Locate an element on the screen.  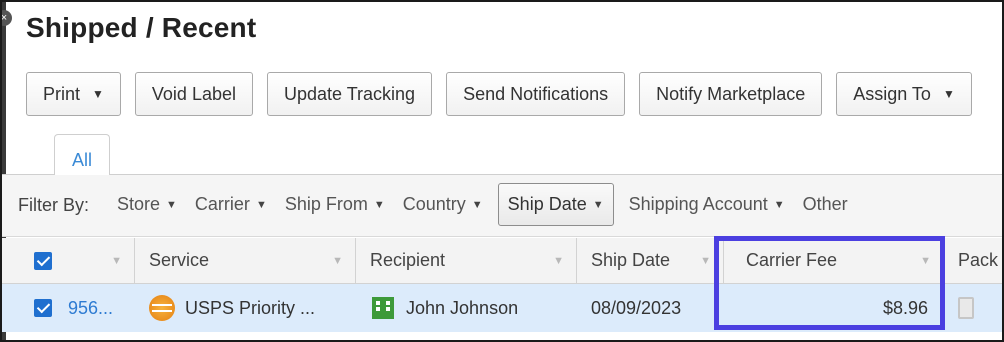
print-button: Print ▼ is located at coordinates (73, 94).